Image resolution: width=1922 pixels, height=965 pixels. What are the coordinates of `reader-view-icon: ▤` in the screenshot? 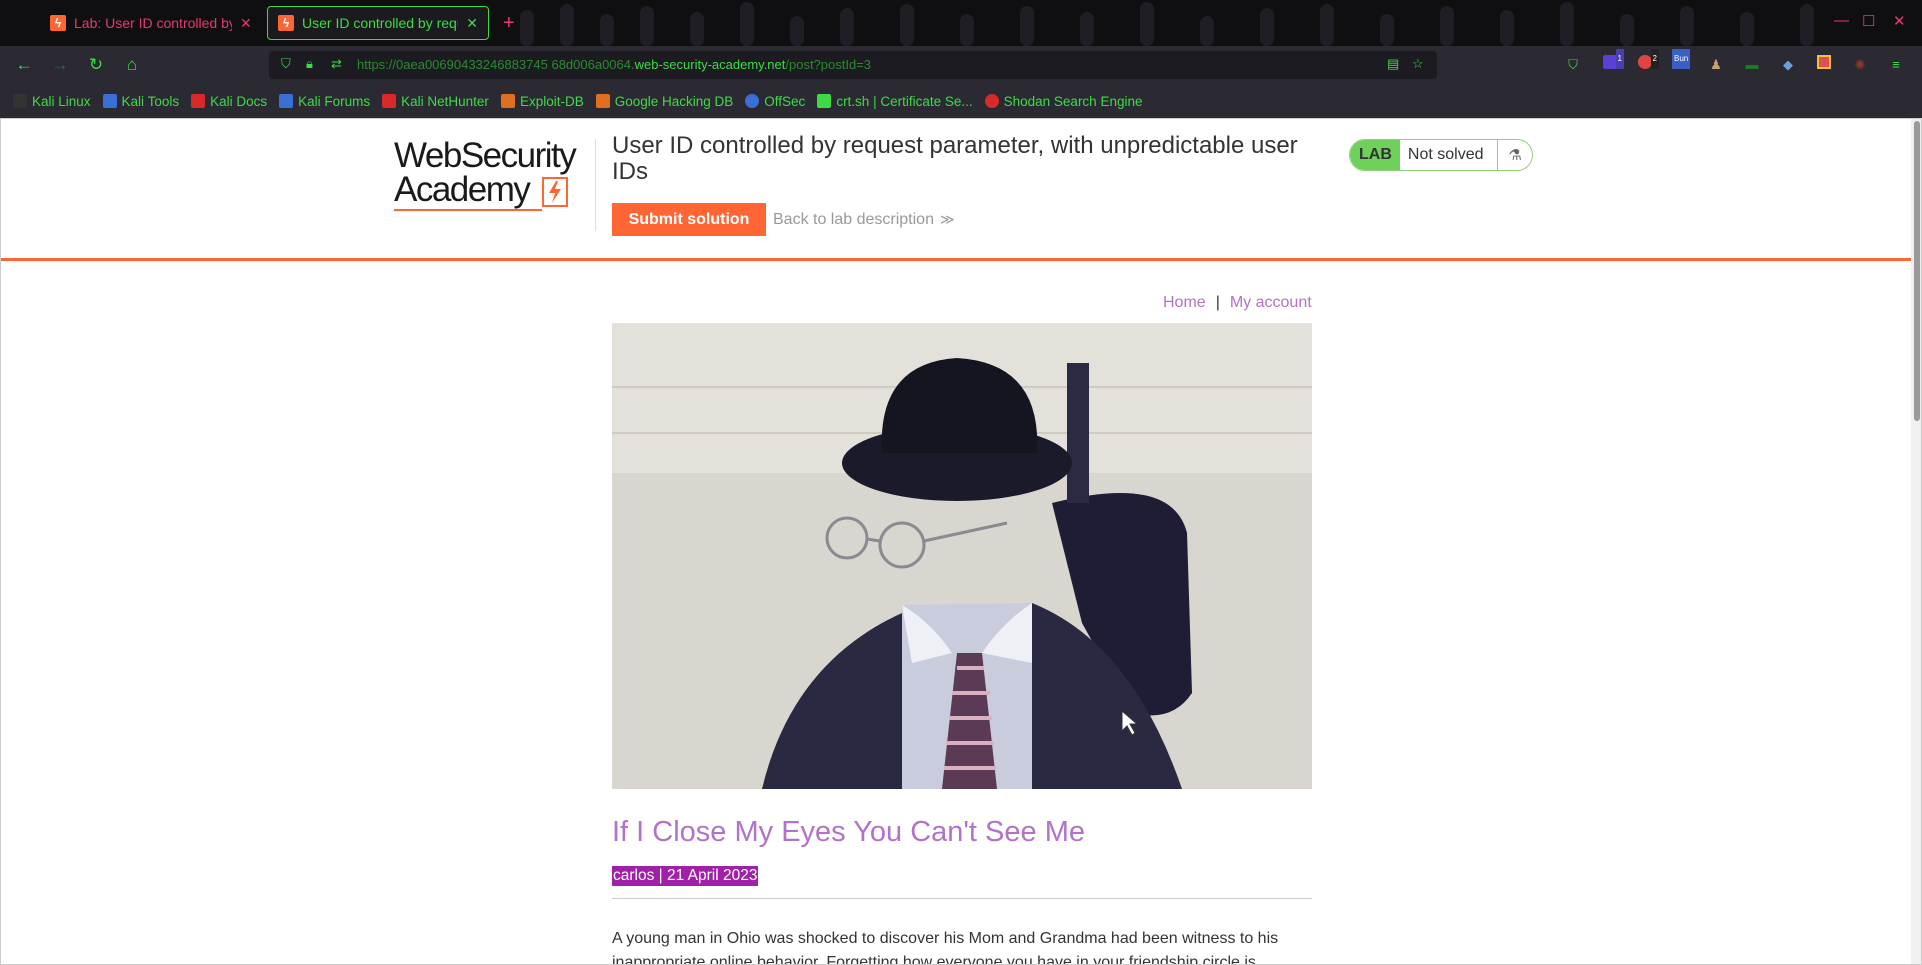 It's located at (1393, 64).